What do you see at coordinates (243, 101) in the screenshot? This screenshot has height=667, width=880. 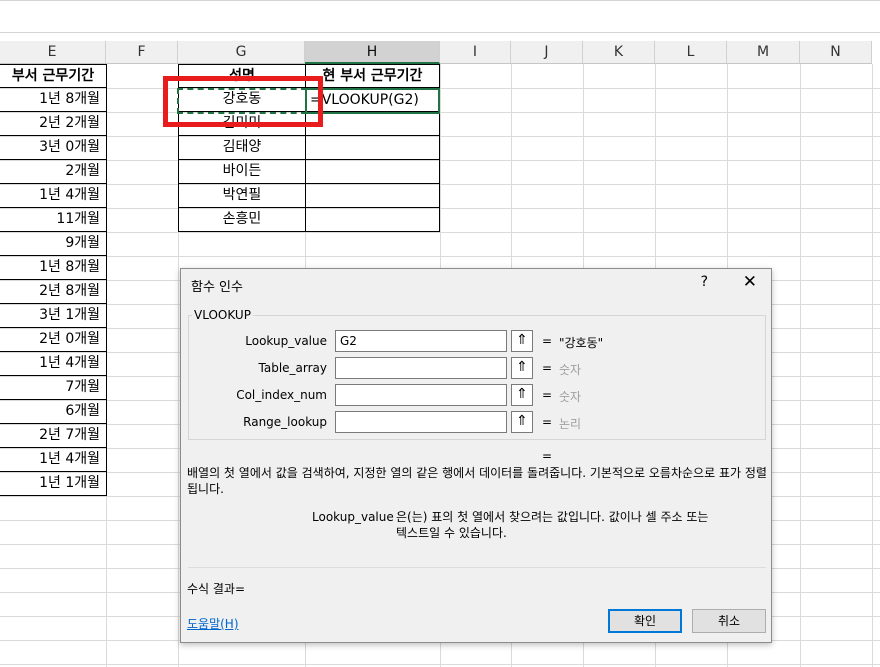 I see `highlight-annotation-box` at bounding box center [243, 101].